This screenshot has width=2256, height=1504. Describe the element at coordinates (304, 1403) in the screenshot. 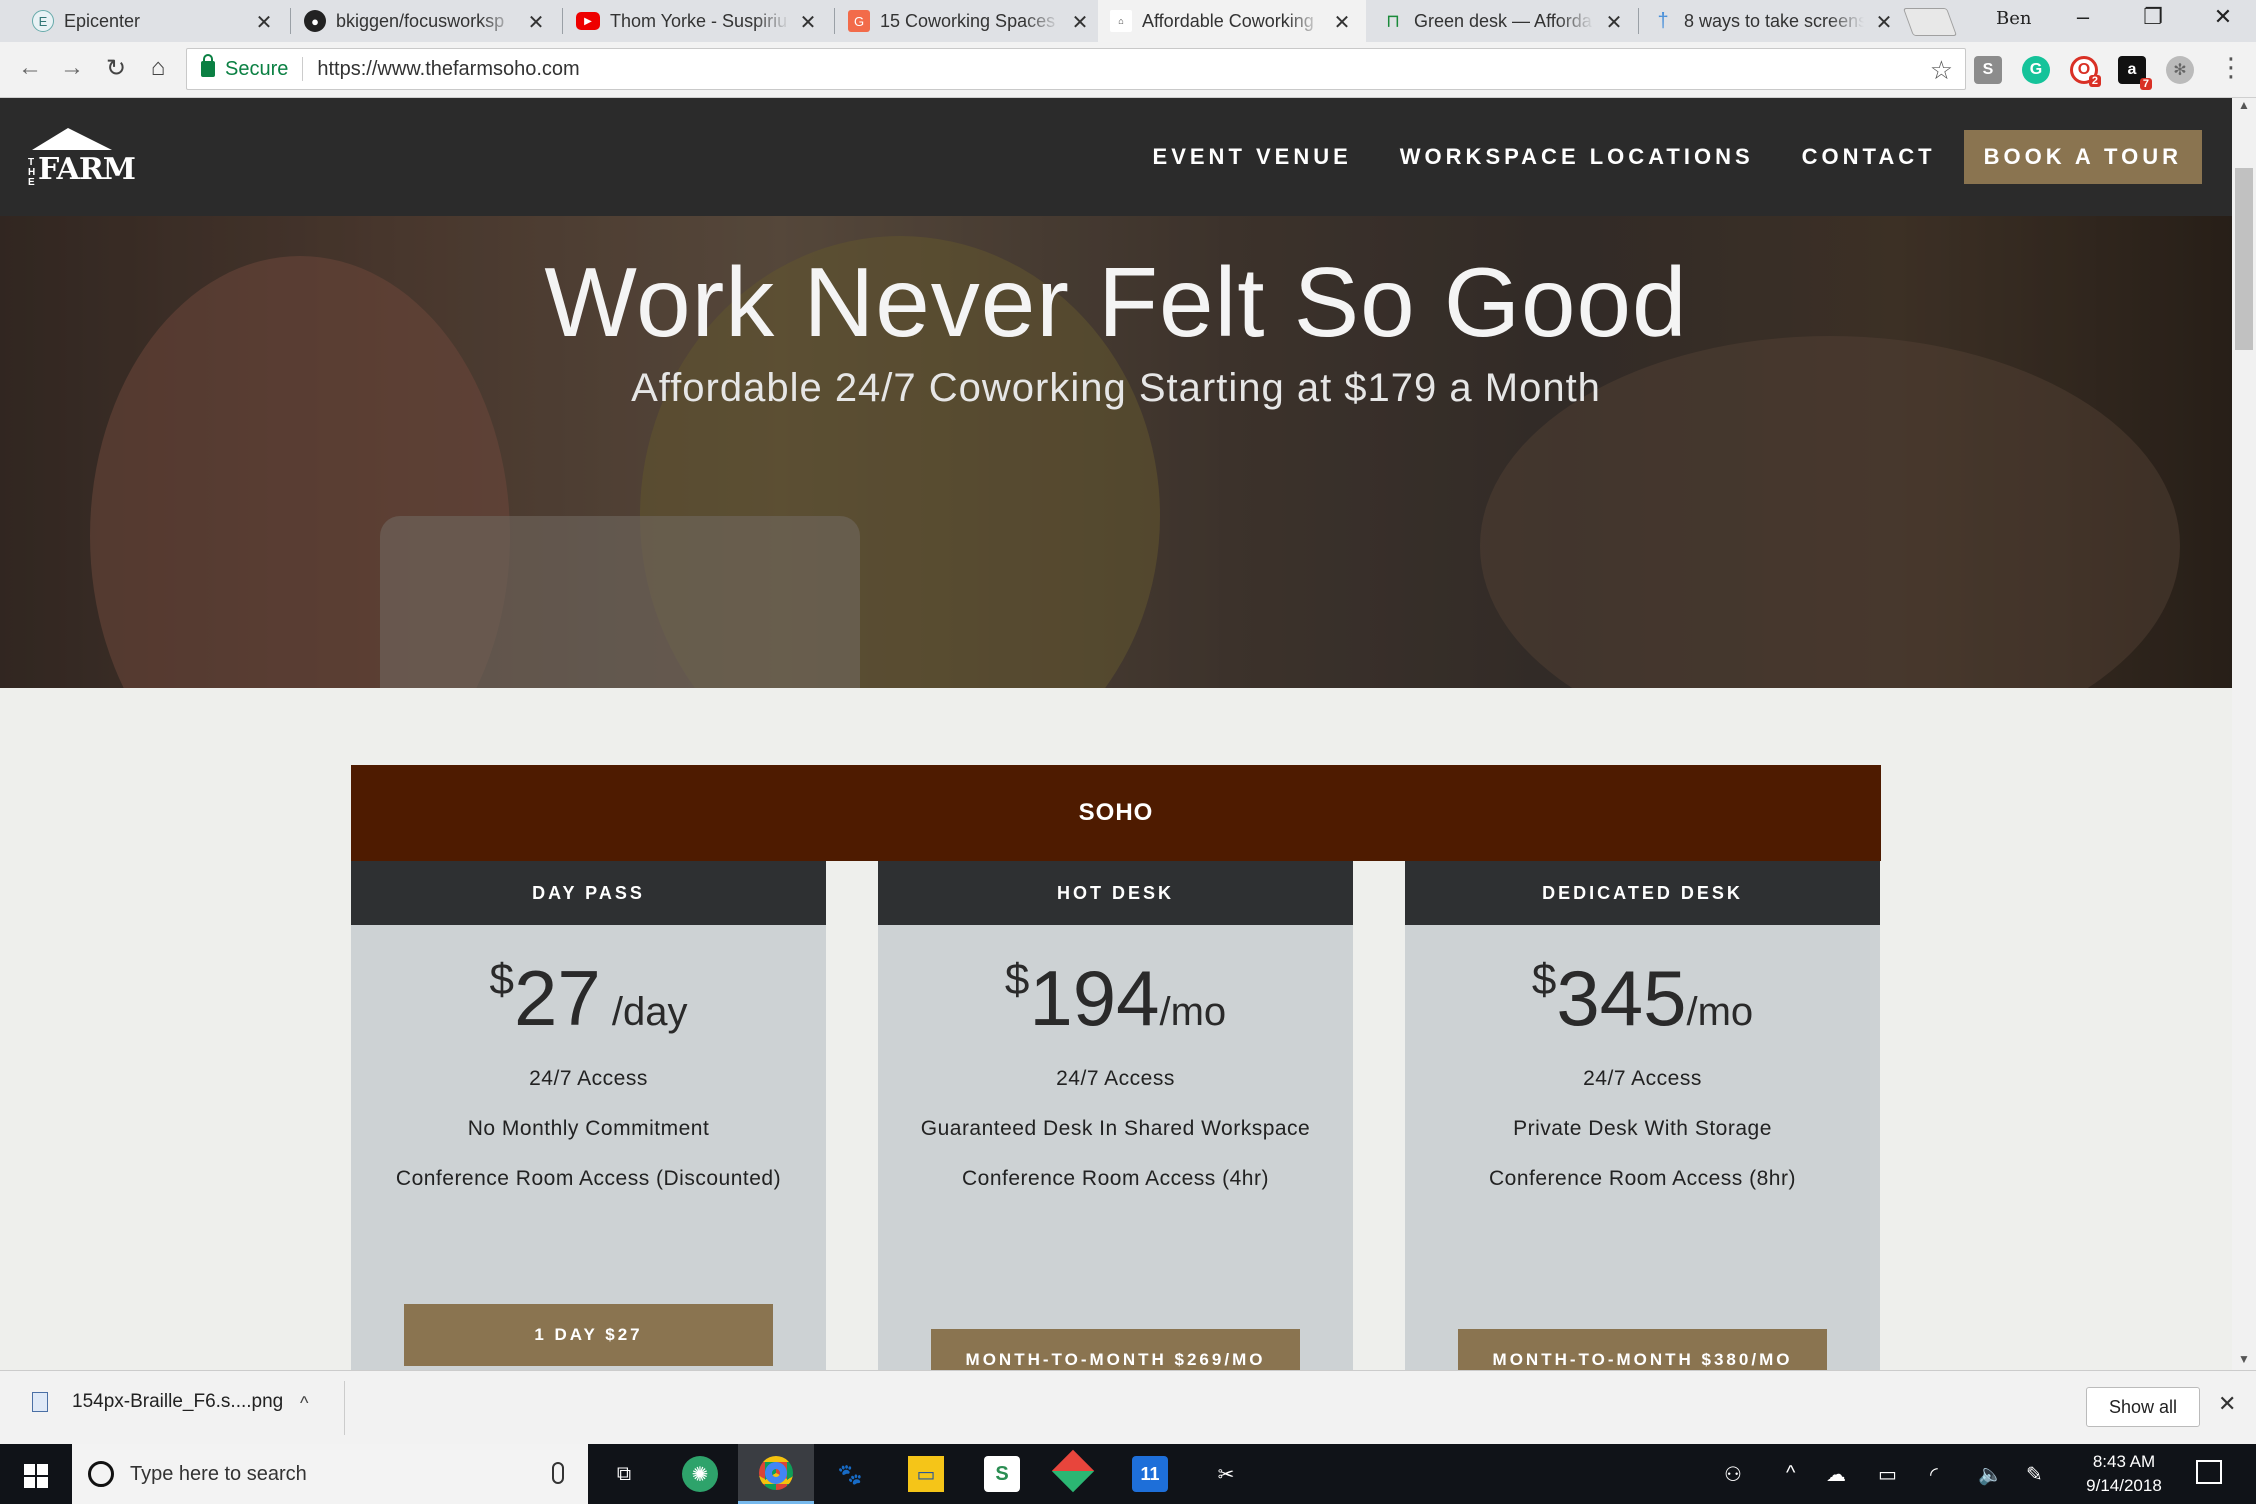

I see `chevron-up-icon: ^` at that location.